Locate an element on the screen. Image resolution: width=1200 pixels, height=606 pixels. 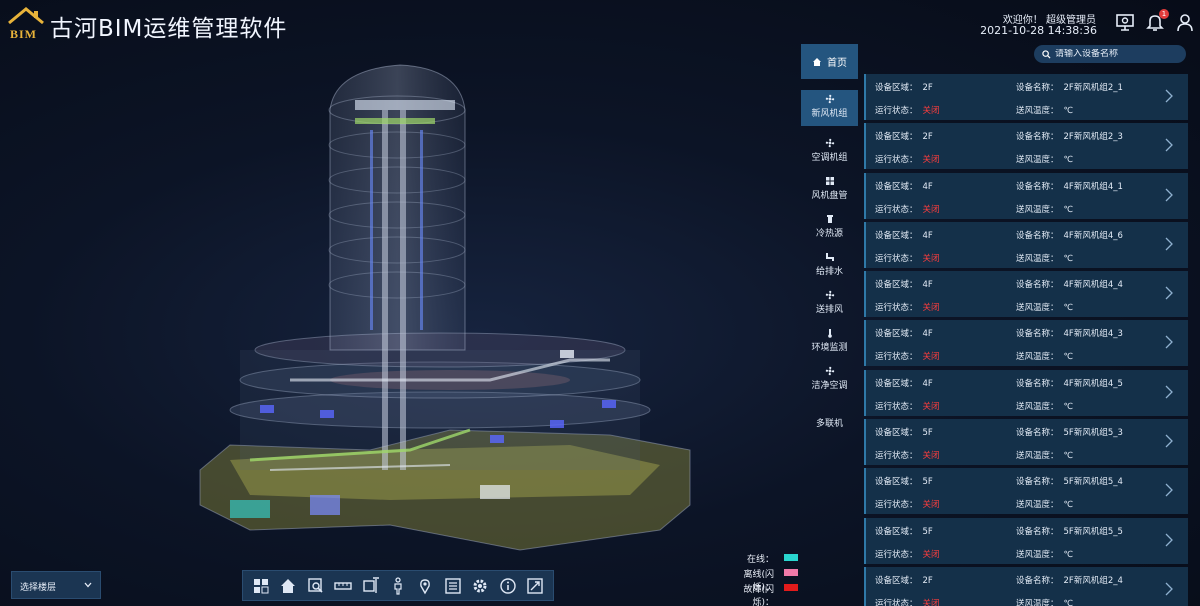
device-search is located at coordinates (1110, 54).